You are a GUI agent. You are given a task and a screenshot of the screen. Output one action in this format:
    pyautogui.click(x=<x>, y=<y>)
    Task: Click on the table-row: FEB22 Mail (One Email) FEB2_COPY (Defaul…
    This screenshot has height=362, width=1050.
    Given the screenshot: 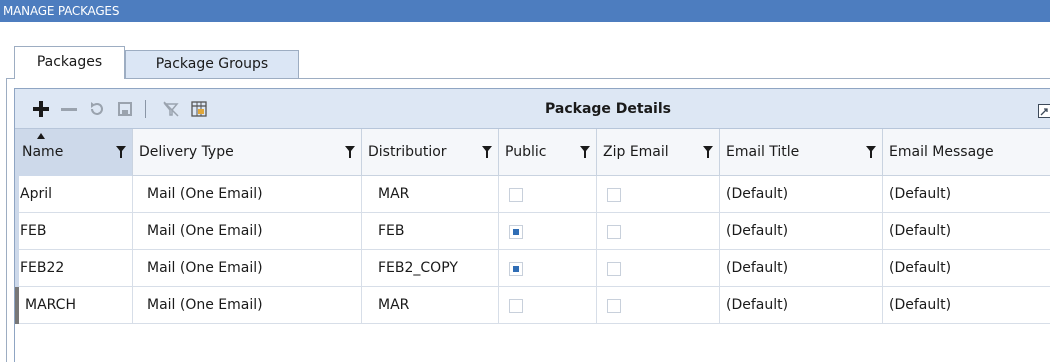 What is the action you would take?
    pyautogui.click(x=532, y=268)
    